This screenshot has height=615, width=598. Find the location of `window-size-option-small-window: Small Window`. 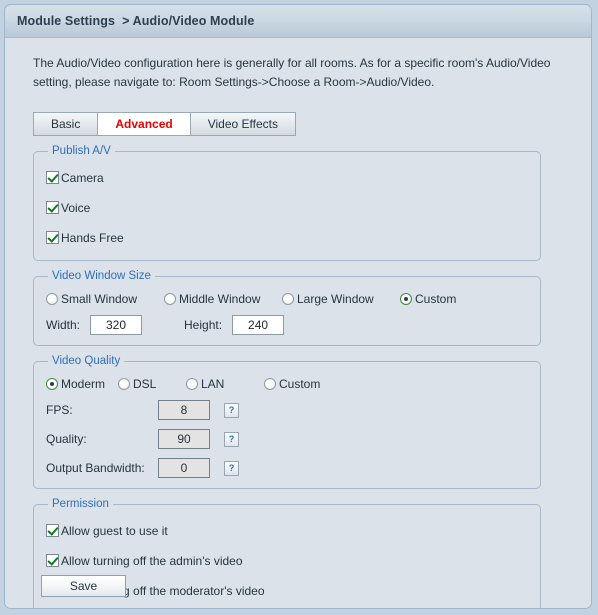

window-size-option-small-window: Small Window is located at coordinates (105, 299).